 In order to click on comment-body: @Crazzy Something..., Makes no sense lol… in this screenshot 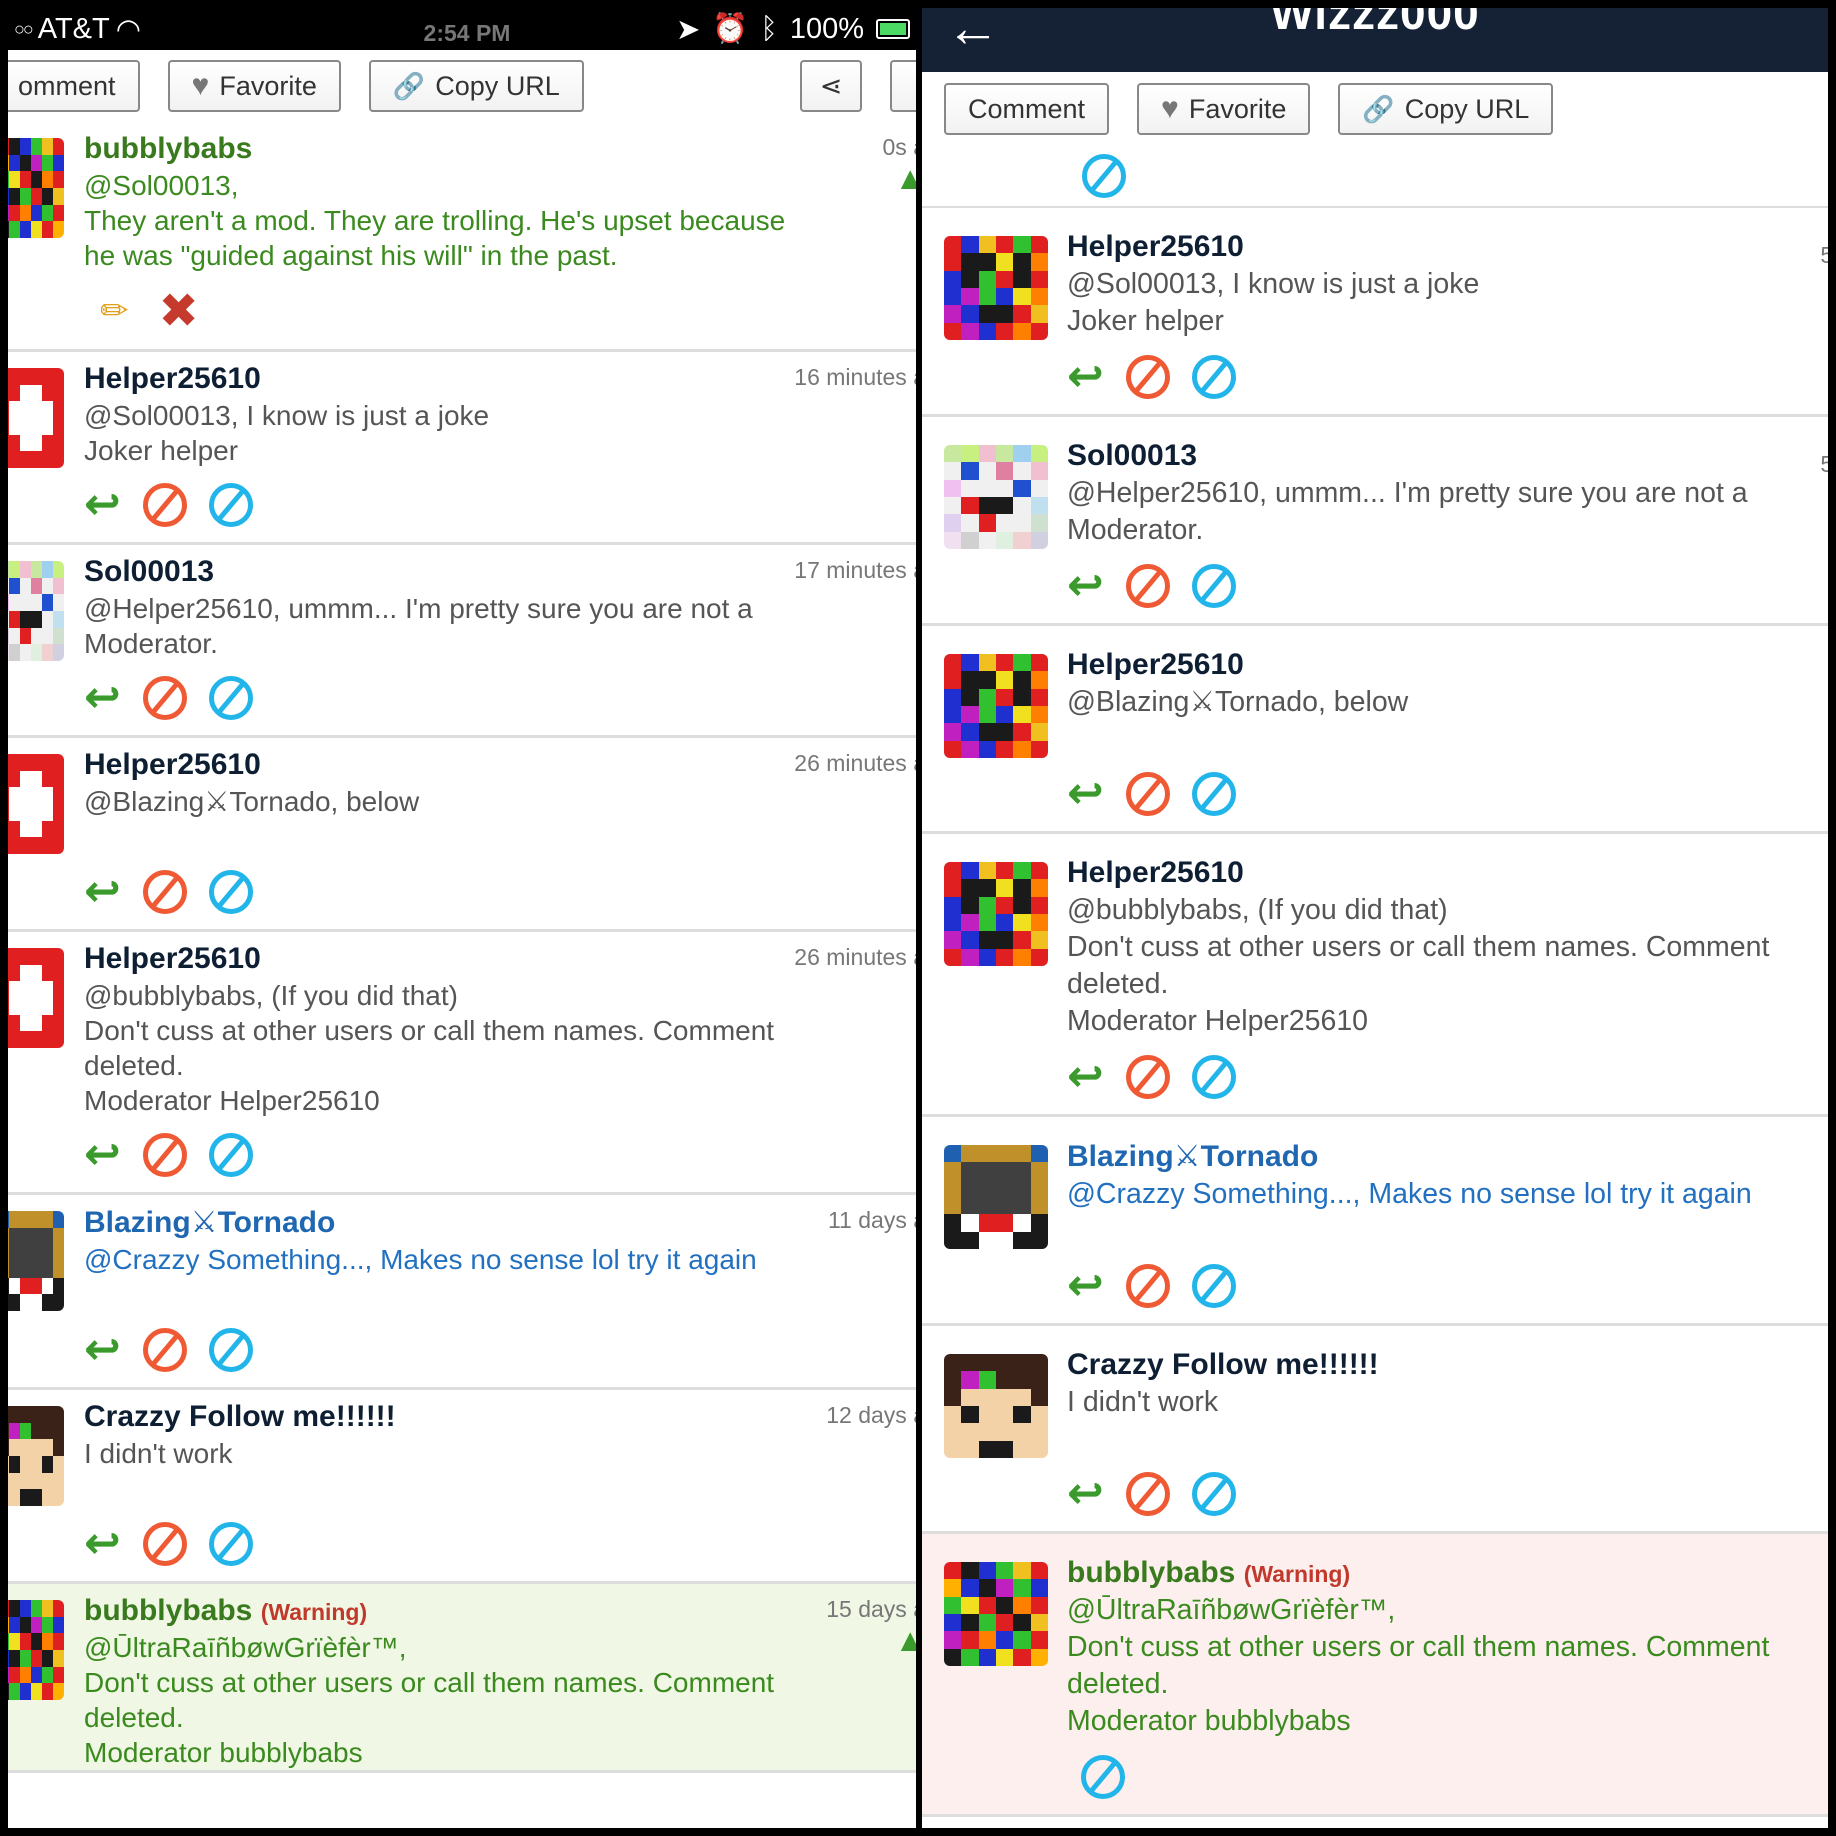, I will do `click(420, 1259)`.